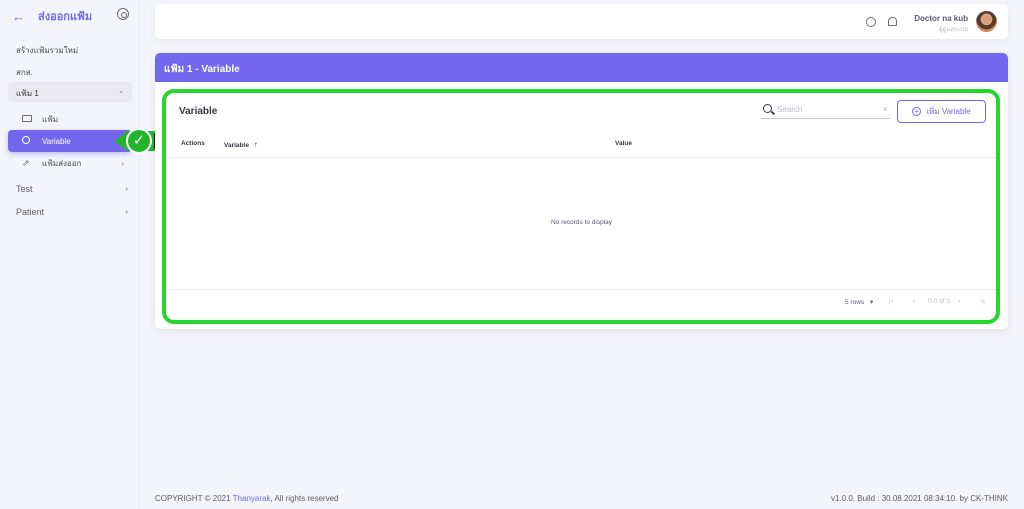 The image size is (1024, 509). I want to click on external-link-icon: ⇗, so click(26, 162).